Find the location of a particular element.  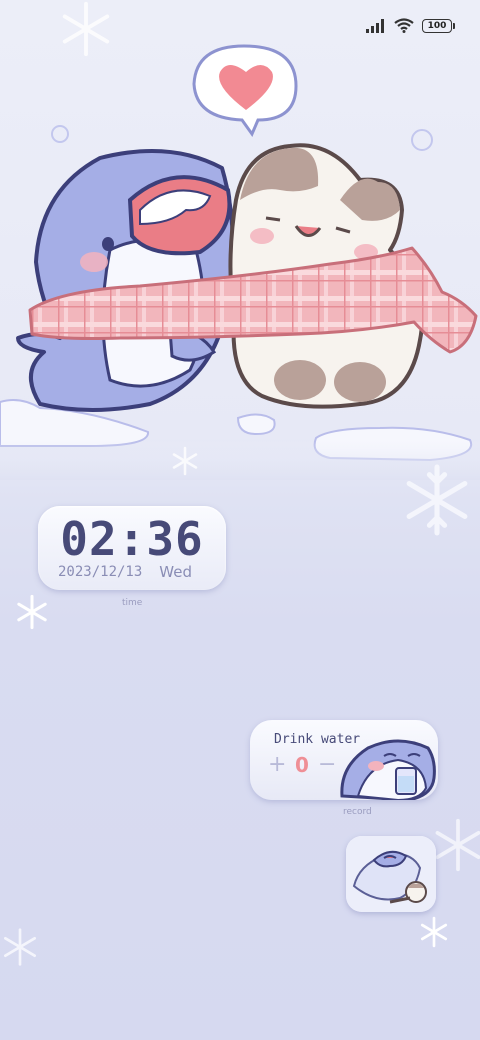

water-counter: + 0 − is located at coordinates (302, 764).